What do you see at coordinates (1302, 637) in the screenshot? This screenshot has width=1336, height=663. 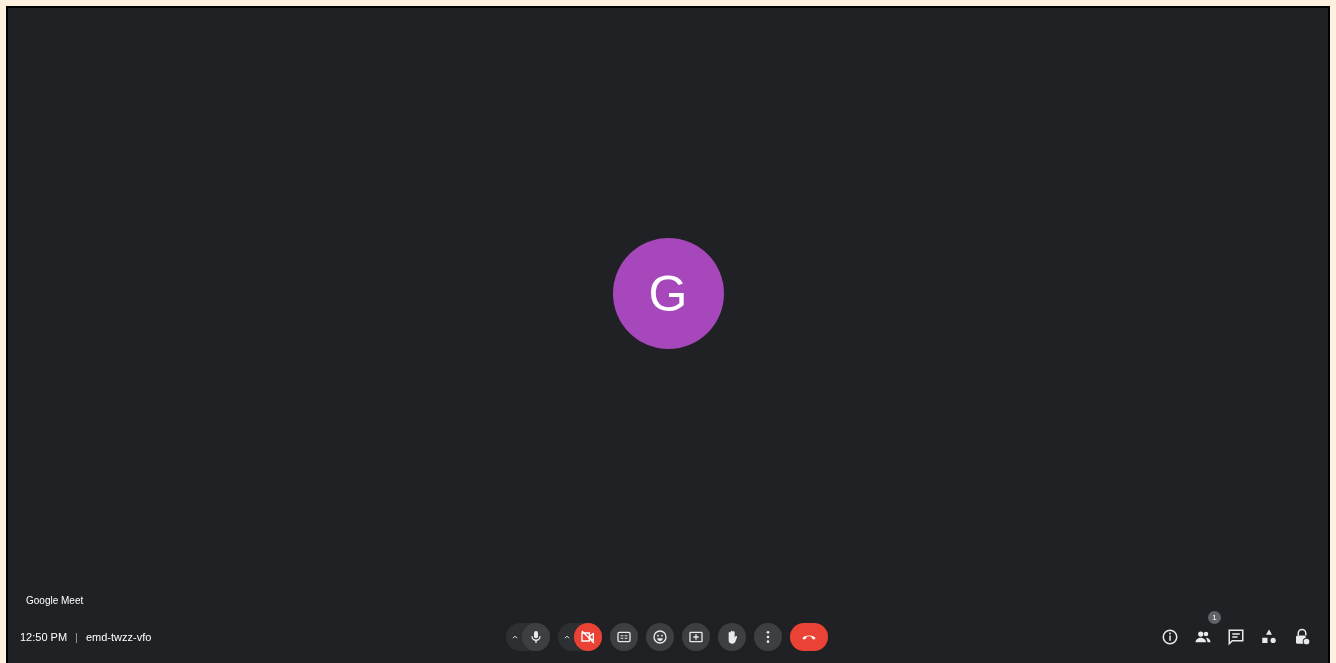 I see `lock-icon` at bounding box center [1302, 637].